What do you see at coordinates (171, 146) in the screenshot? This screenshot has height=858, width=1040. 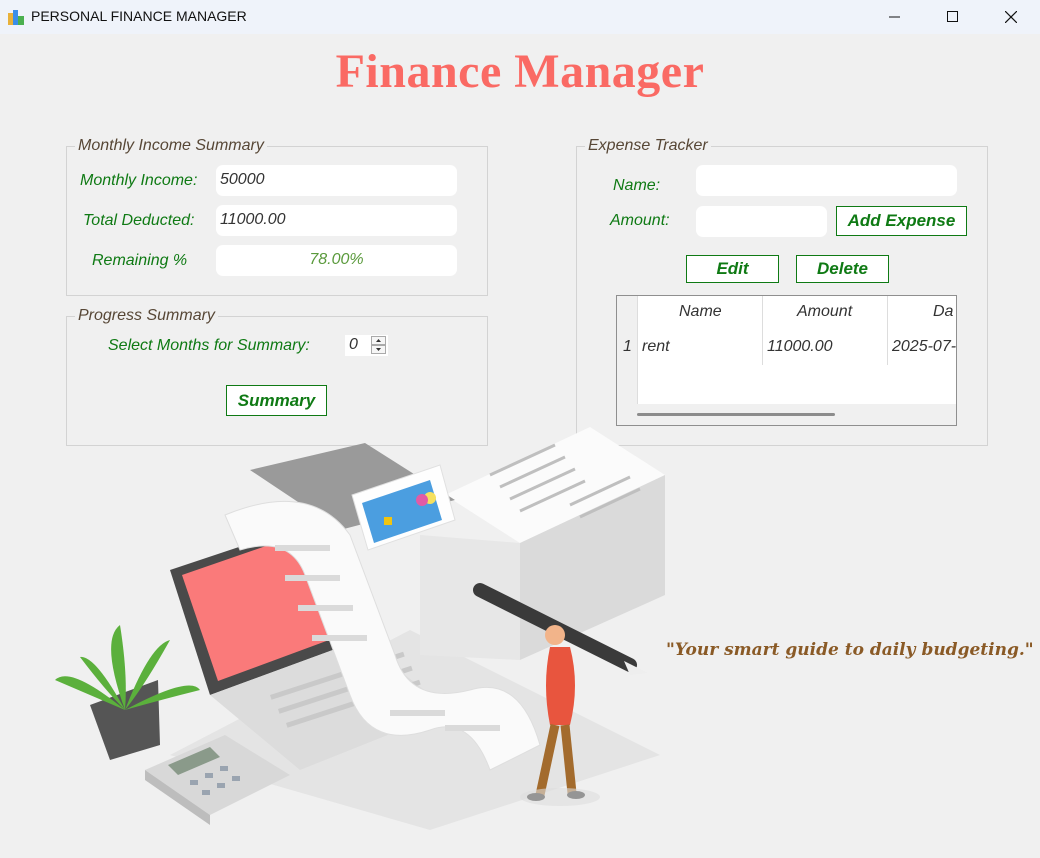 I see `income-summary-title: Monthly Income Summary` at bounding box center [171, 146].